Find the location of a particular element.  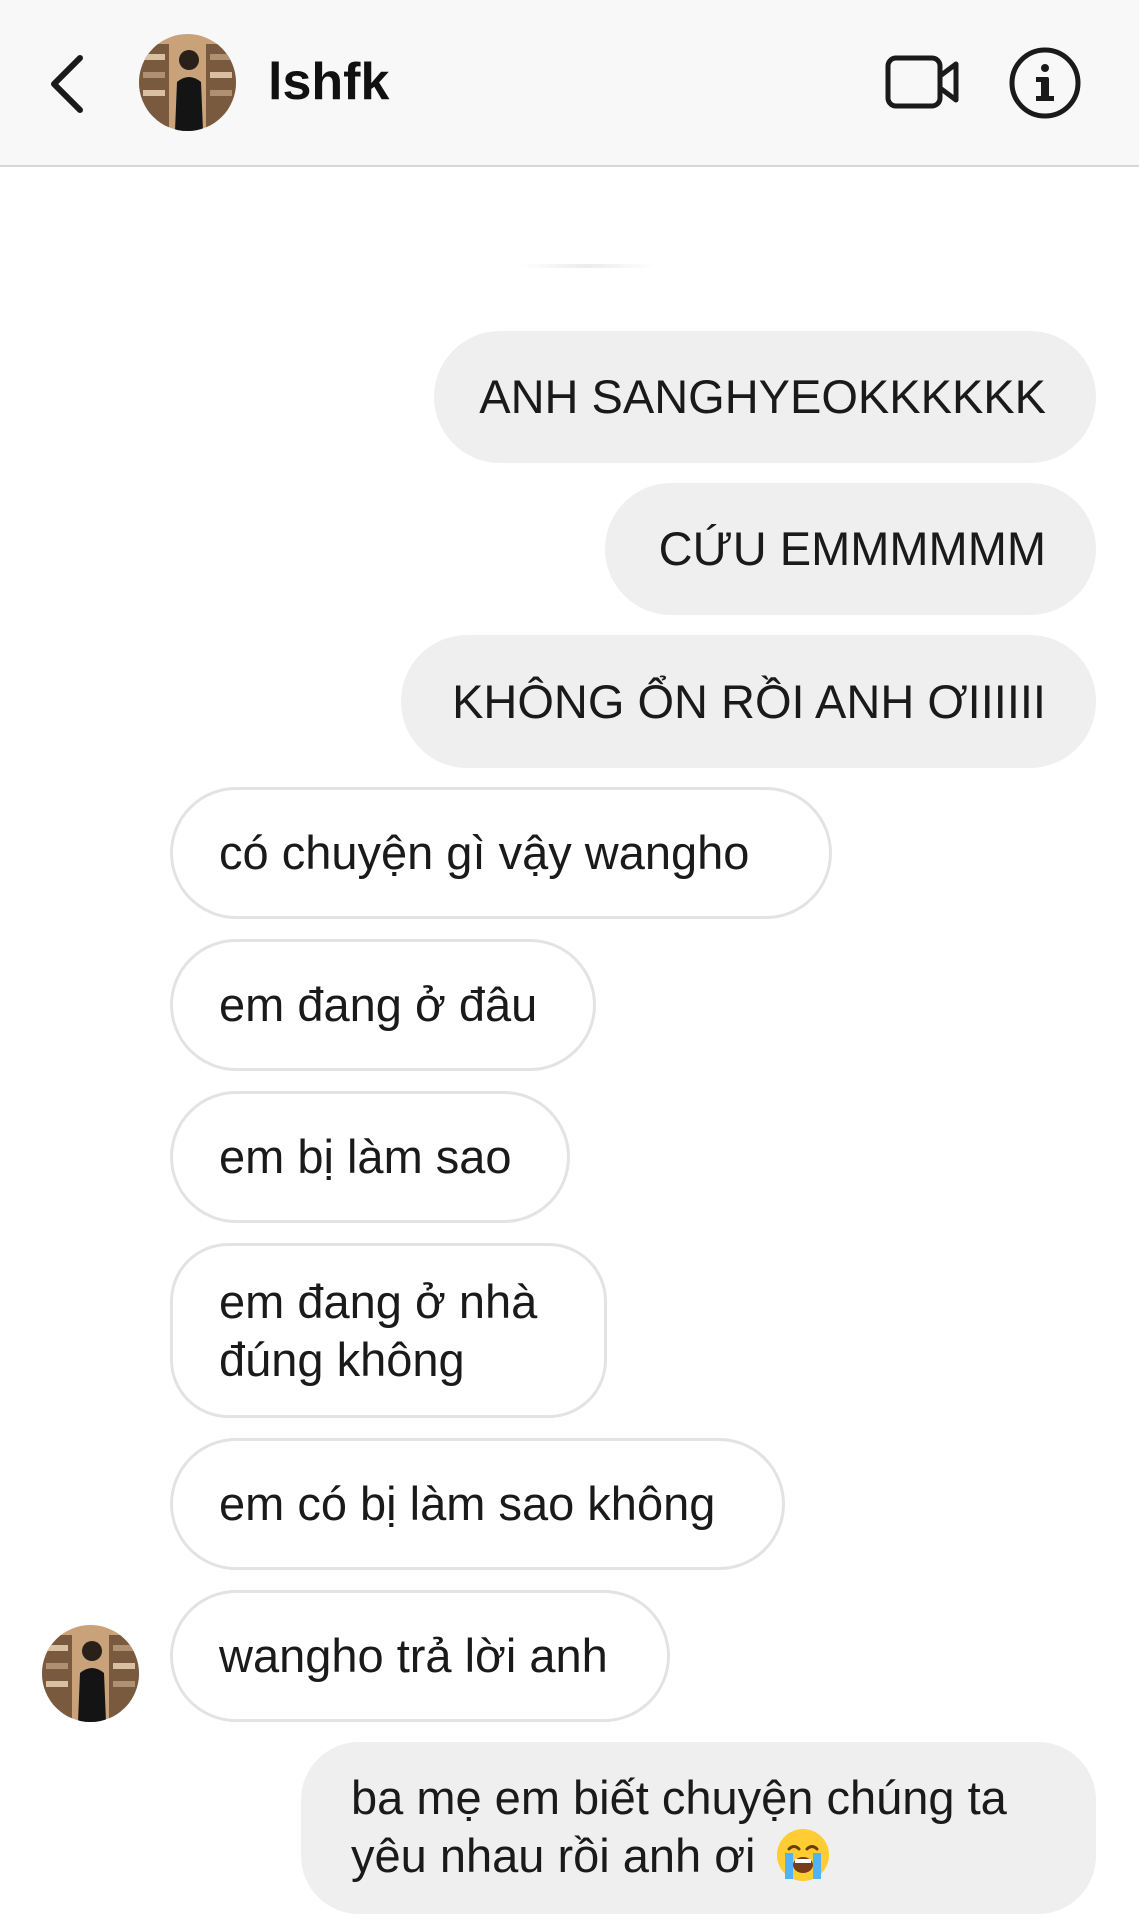

message-outgoing: CỨU EMMMMMM is located at coordinates (850, 549).